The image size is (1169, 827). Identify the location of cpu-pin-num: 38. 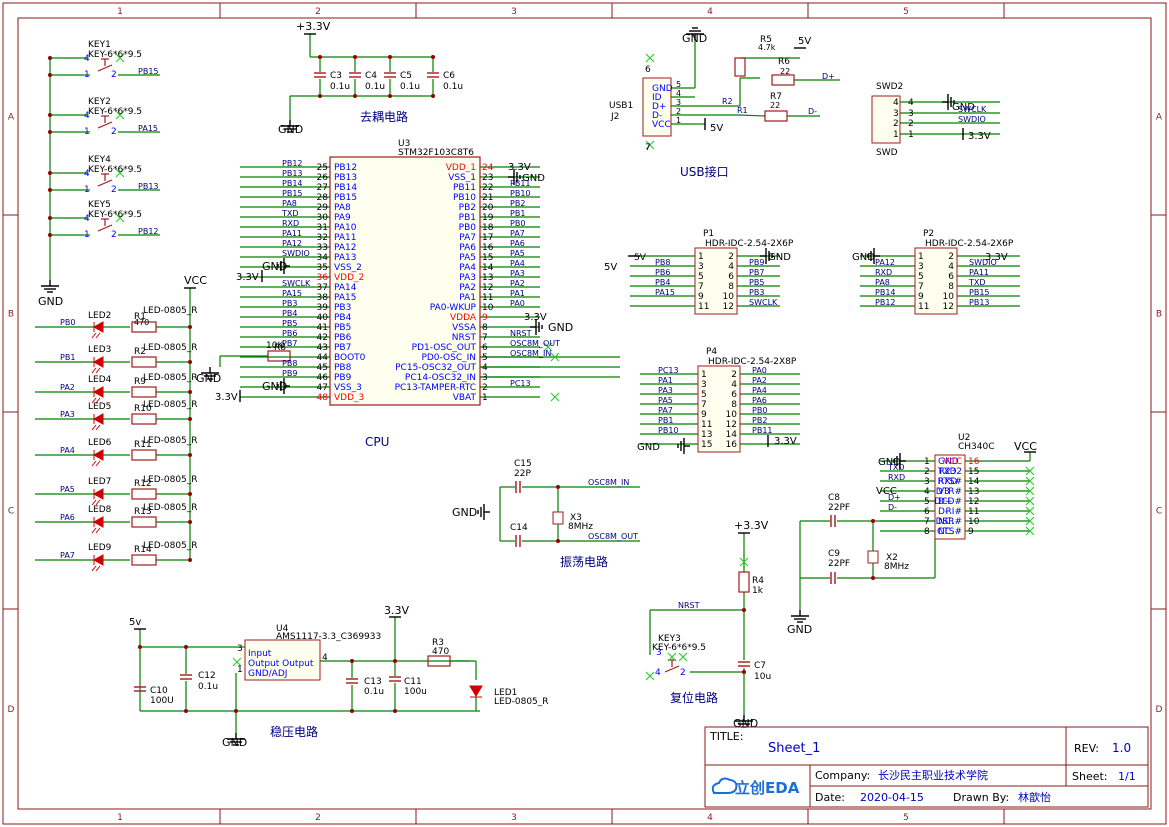
(323, 298).